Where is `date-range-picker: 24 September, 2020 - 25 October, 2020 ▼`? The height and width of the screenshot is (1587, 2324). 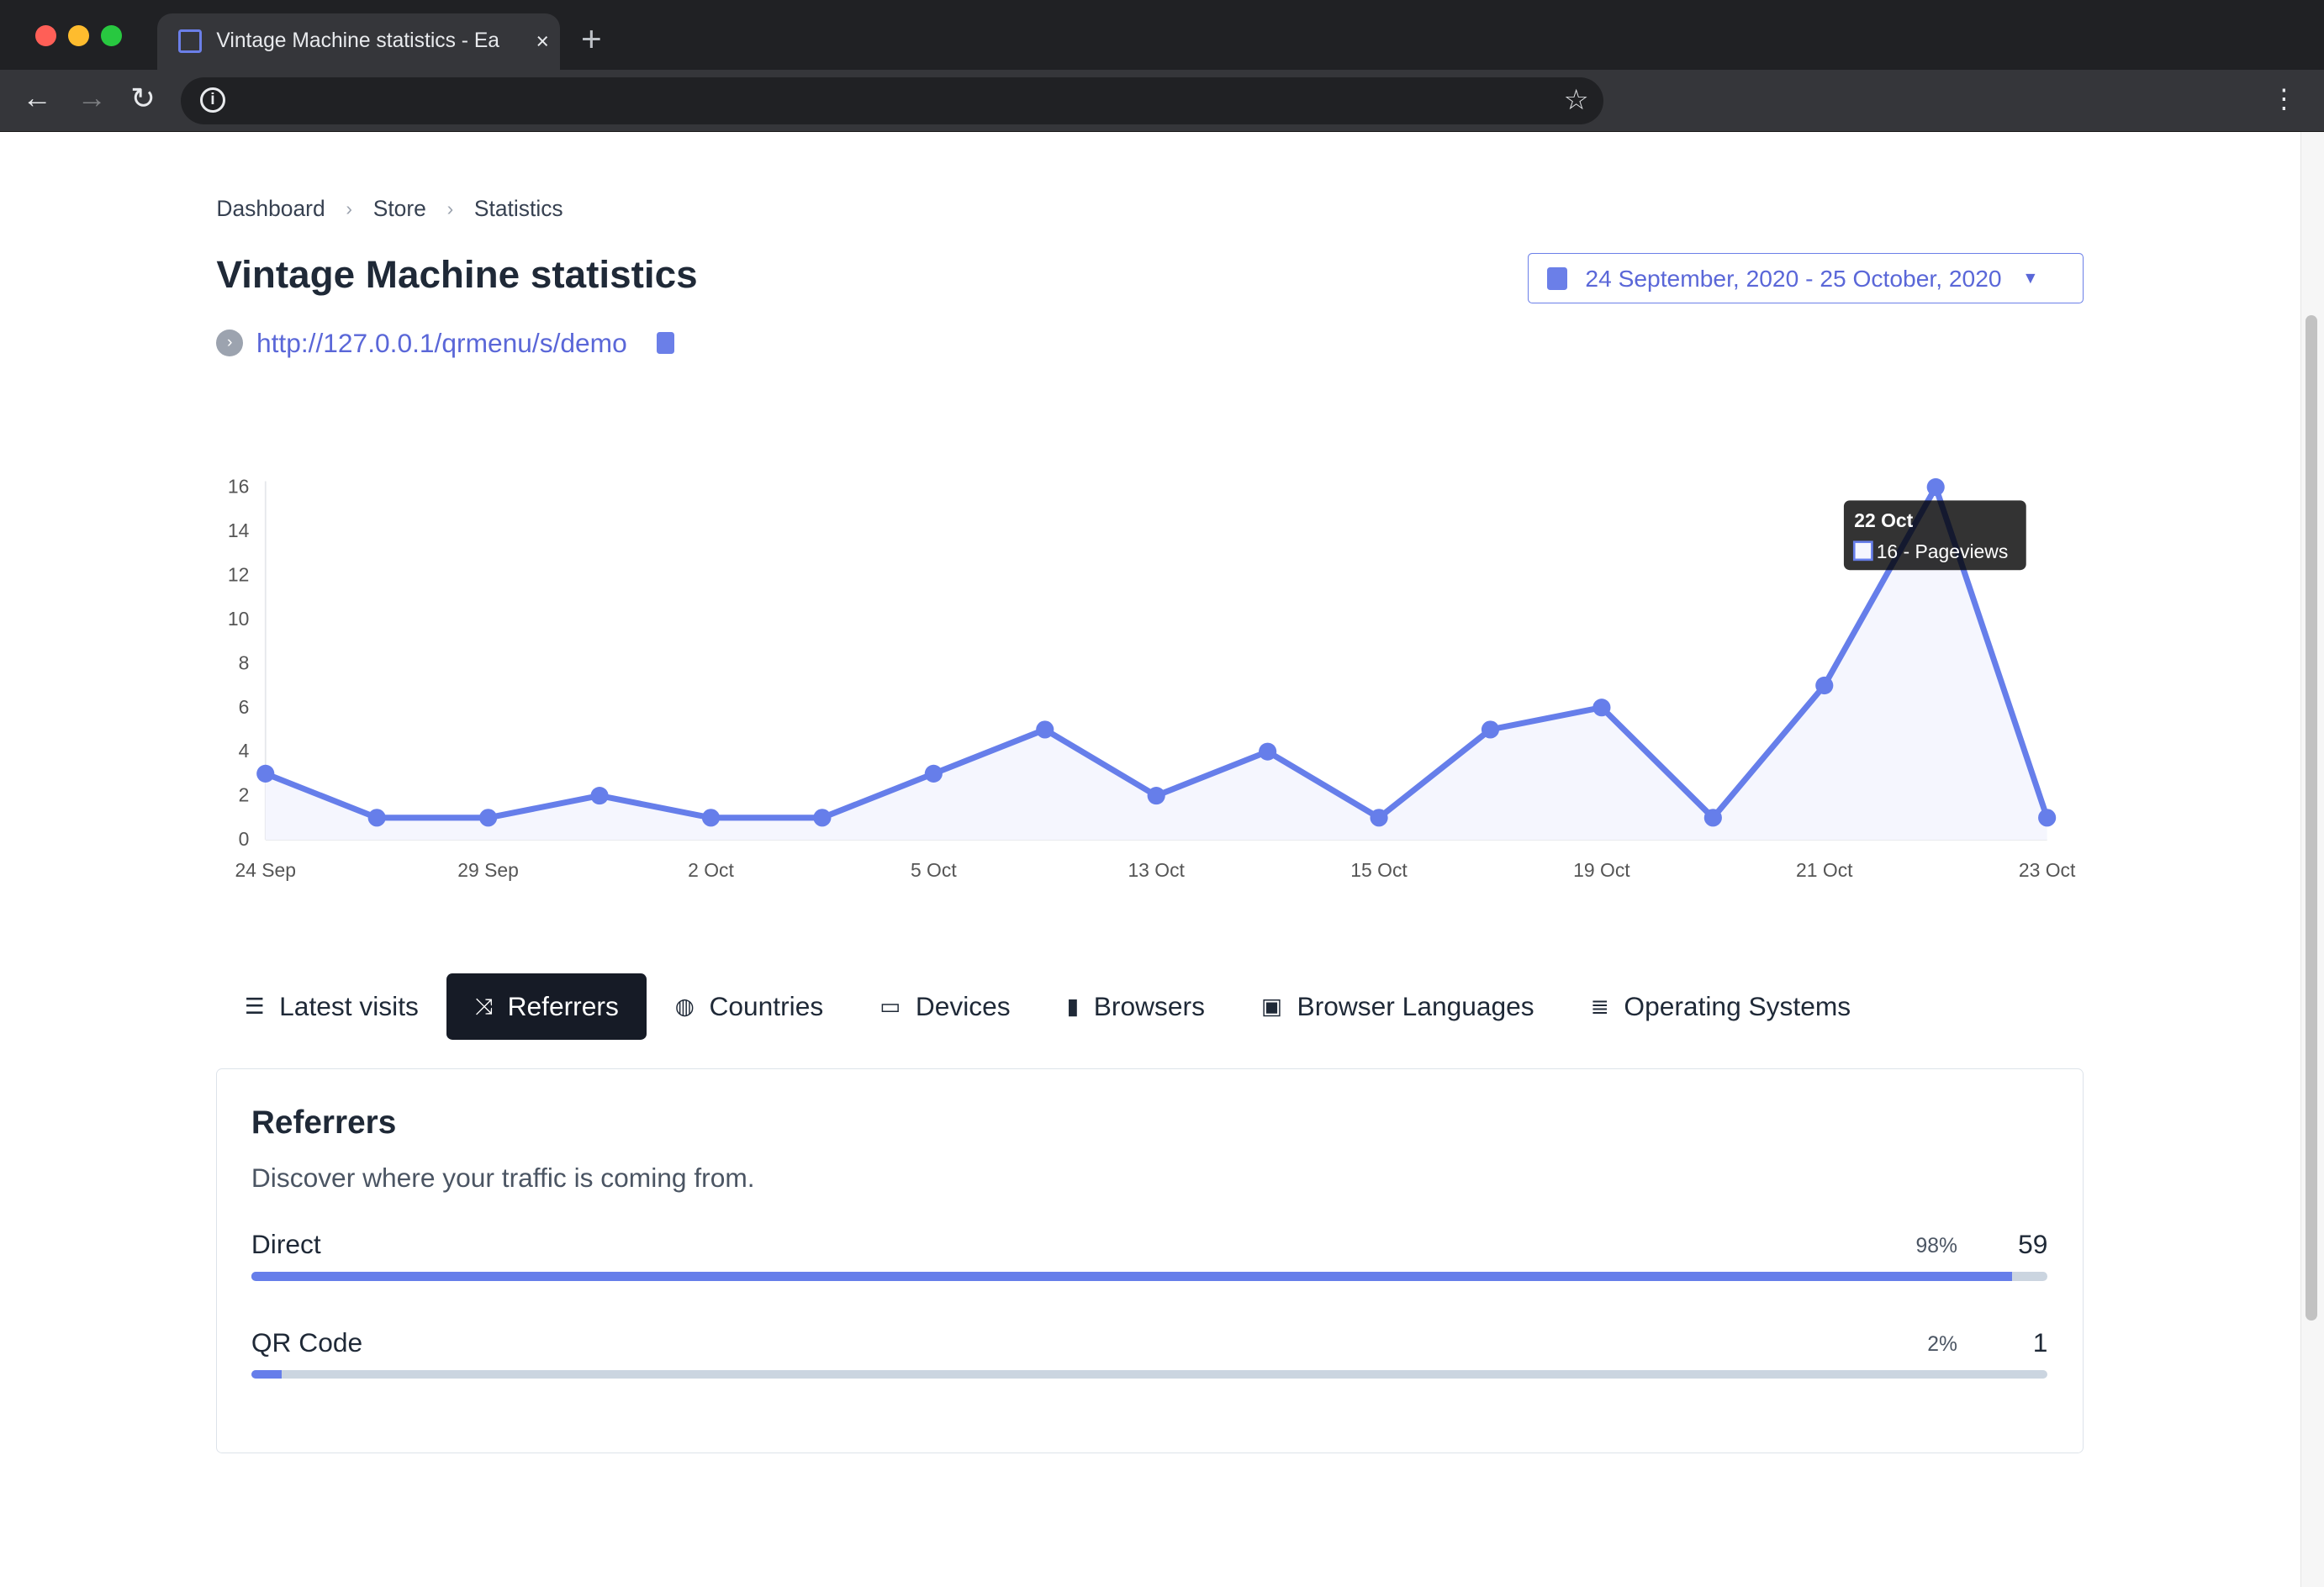
date-range-picker: 24 September, 2020 - 25 October, 2020 ▼ is located at coordinates (1806, 278).